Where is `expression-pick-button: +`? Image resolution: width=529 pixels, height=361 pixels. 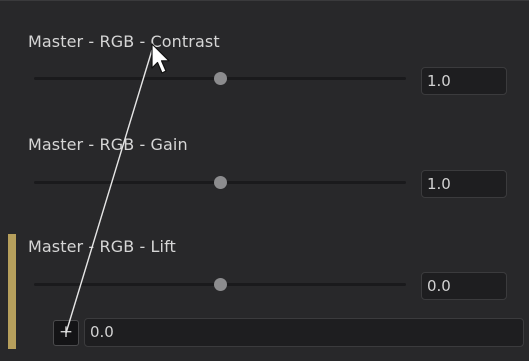 expression-pick-button: + is located at coordinates (66, 333).